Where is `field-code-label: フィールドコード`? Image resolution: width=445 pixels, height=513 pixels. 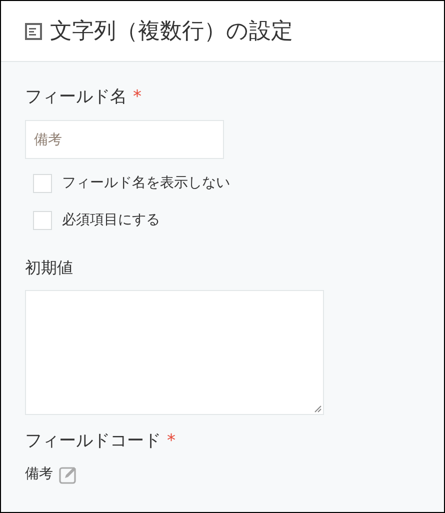
field-code-label: フィールドコード is located at coordinates (93, 442).